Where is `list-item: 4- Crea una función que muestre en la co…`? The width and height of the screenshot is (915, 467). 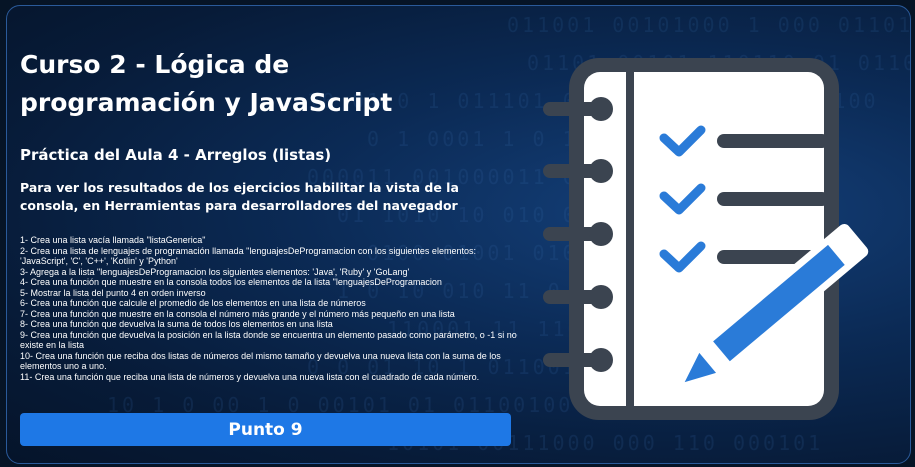 list-item: 4- Crea una función que muestre en la co… is located at coordinates (231, 282).